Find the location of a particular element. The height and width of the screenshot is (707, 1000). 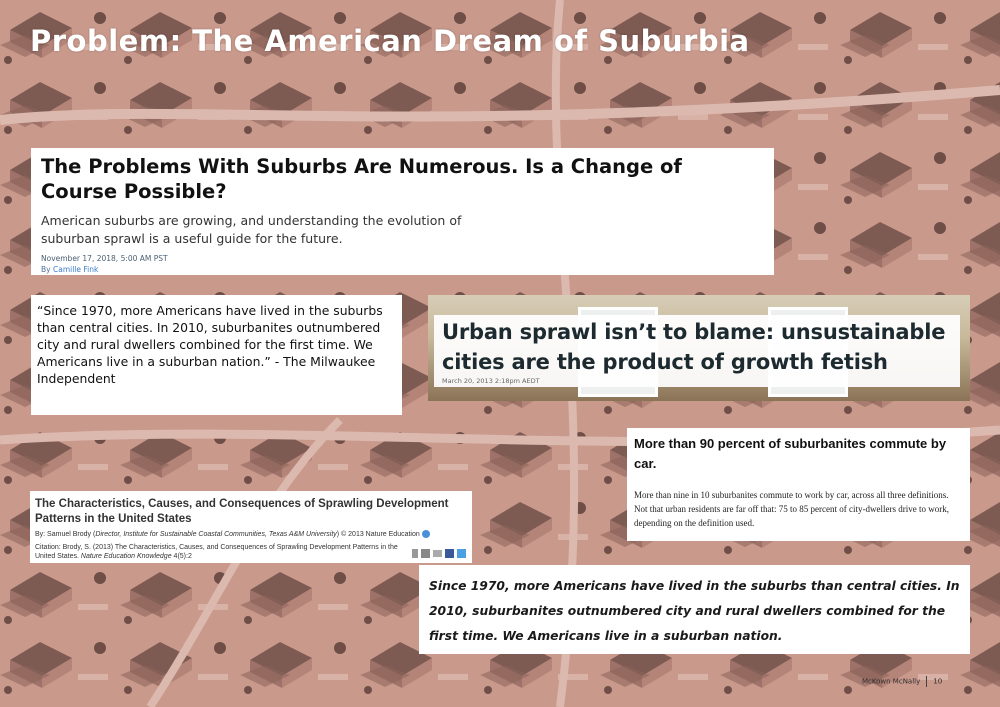

share-icons is located at coordinates (439, 553).